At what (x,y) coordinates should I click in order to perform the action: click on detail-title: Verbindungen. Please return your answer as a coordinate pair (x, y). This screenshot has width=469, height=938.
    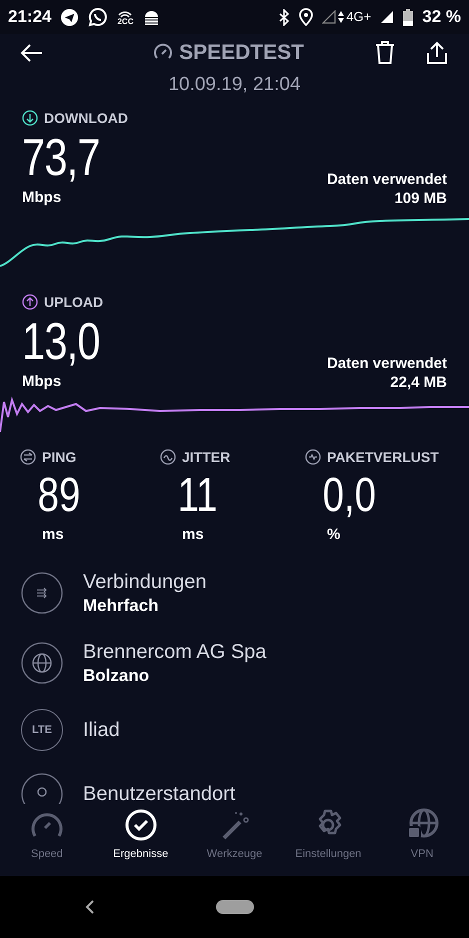
    Looking at the image, I should click on (144, 582).